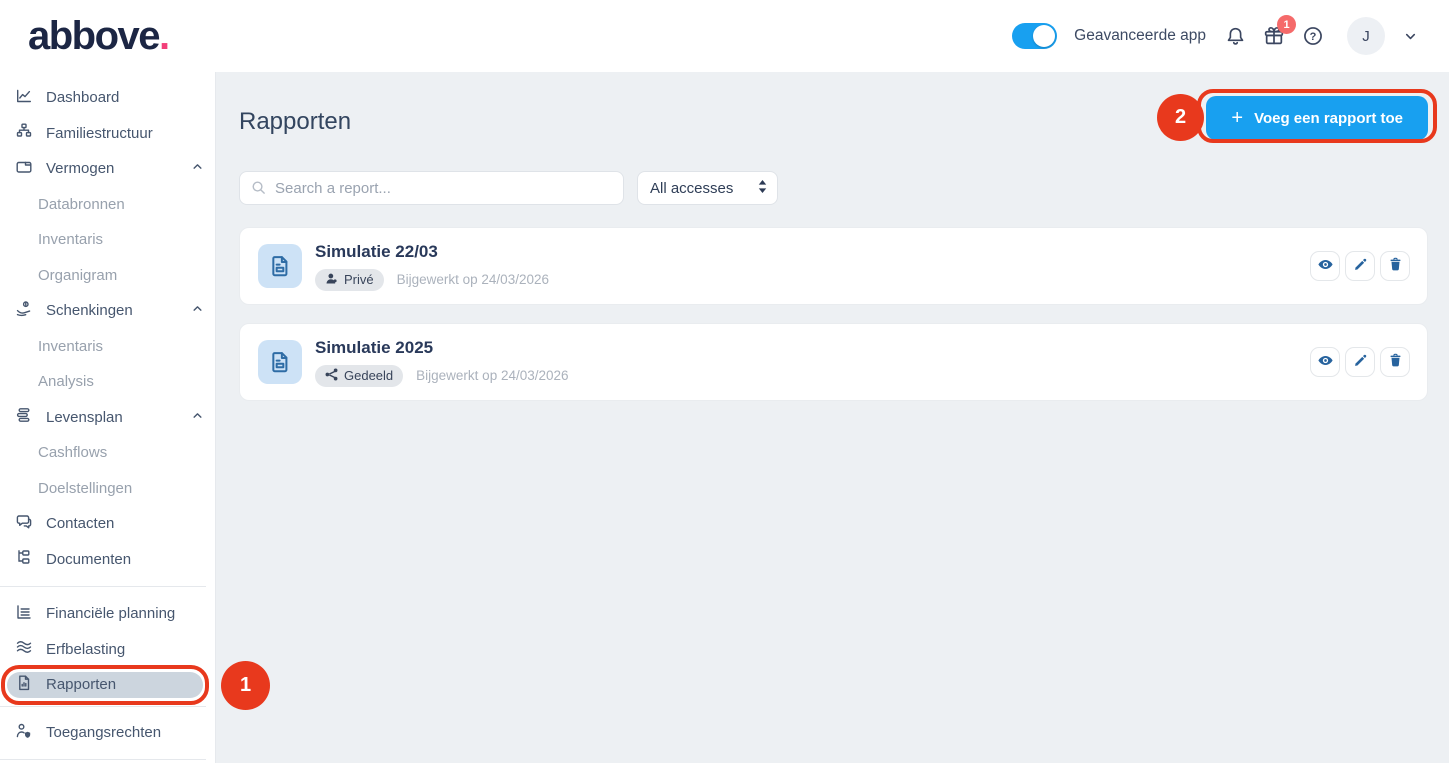 This screenshot has width=1449, height=763. I want to click on avatar: J, so click(1366, 36).